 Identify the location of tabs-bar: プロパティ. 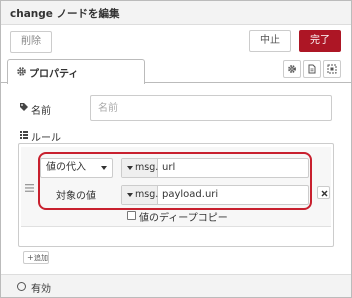
(176, 70).